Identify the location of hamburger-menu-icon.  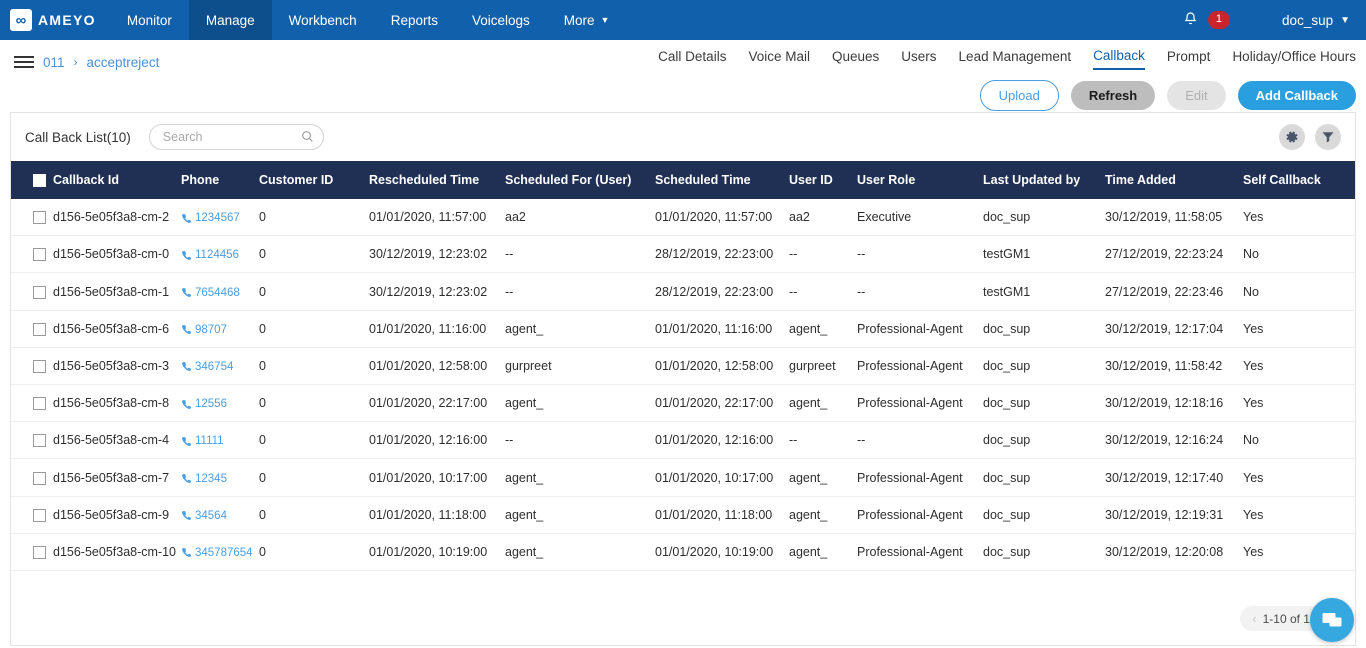
(24, 62).